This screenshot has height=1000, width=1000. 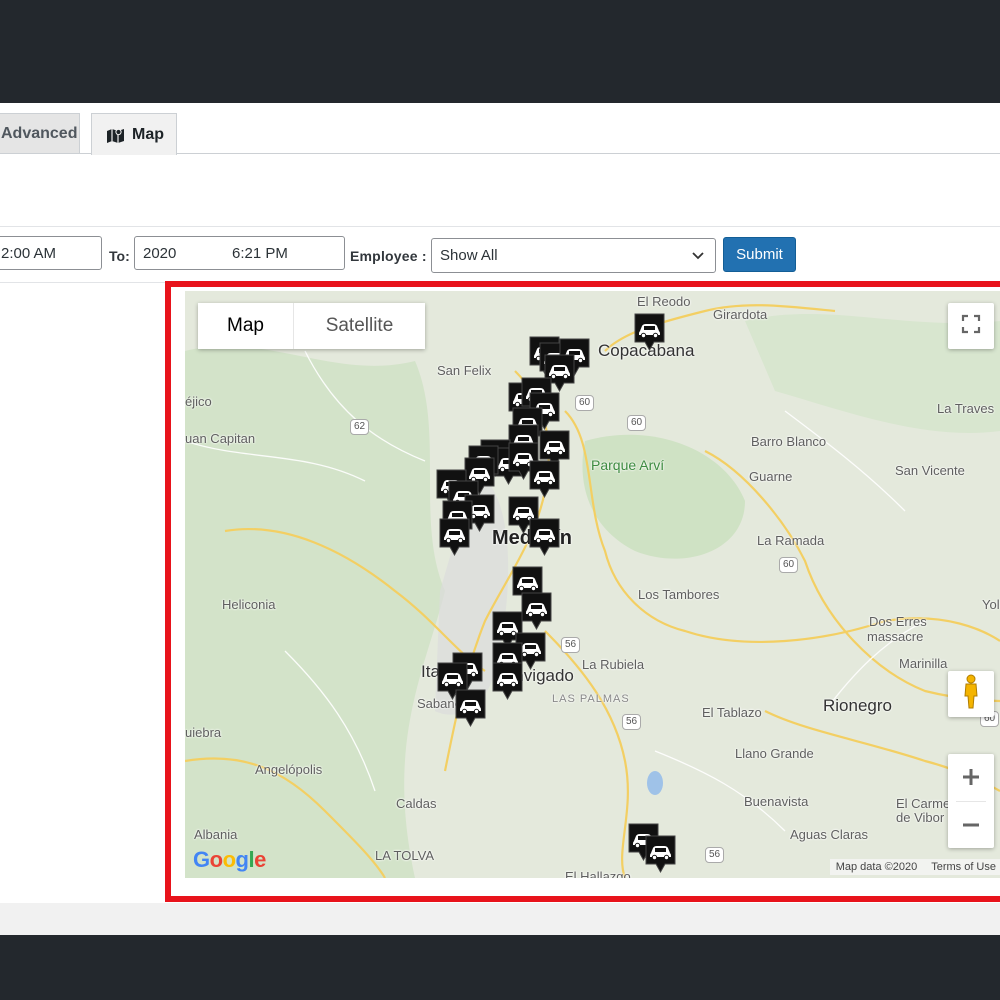 I want to click on zoom-out-button, so click(x=971, y=824).